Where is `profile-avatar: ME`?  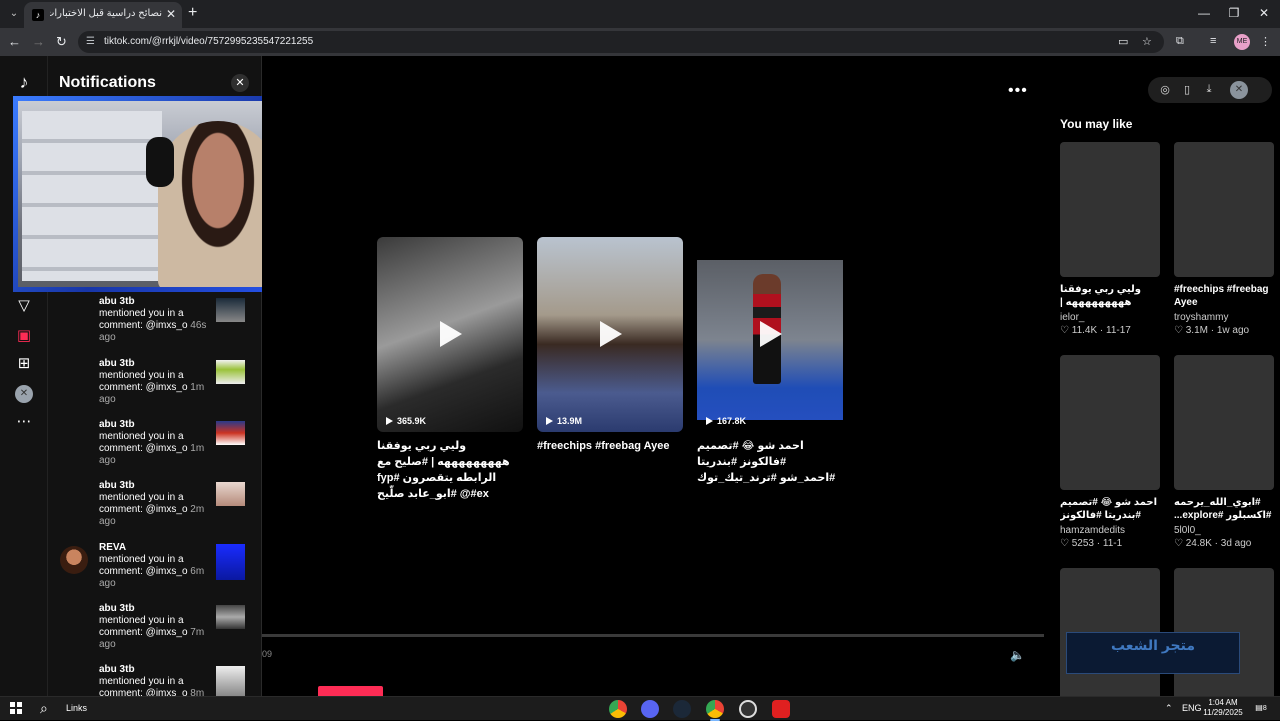 profile-avatar: ME is located at coordinates (1242, 42).